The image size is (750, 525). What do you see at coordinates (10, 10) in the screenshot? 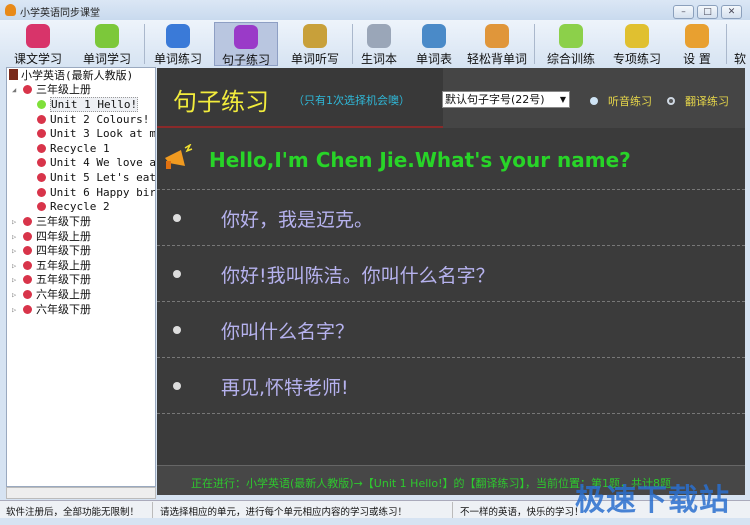
I see `app-logo-icon` at bounding box center [10, 10].